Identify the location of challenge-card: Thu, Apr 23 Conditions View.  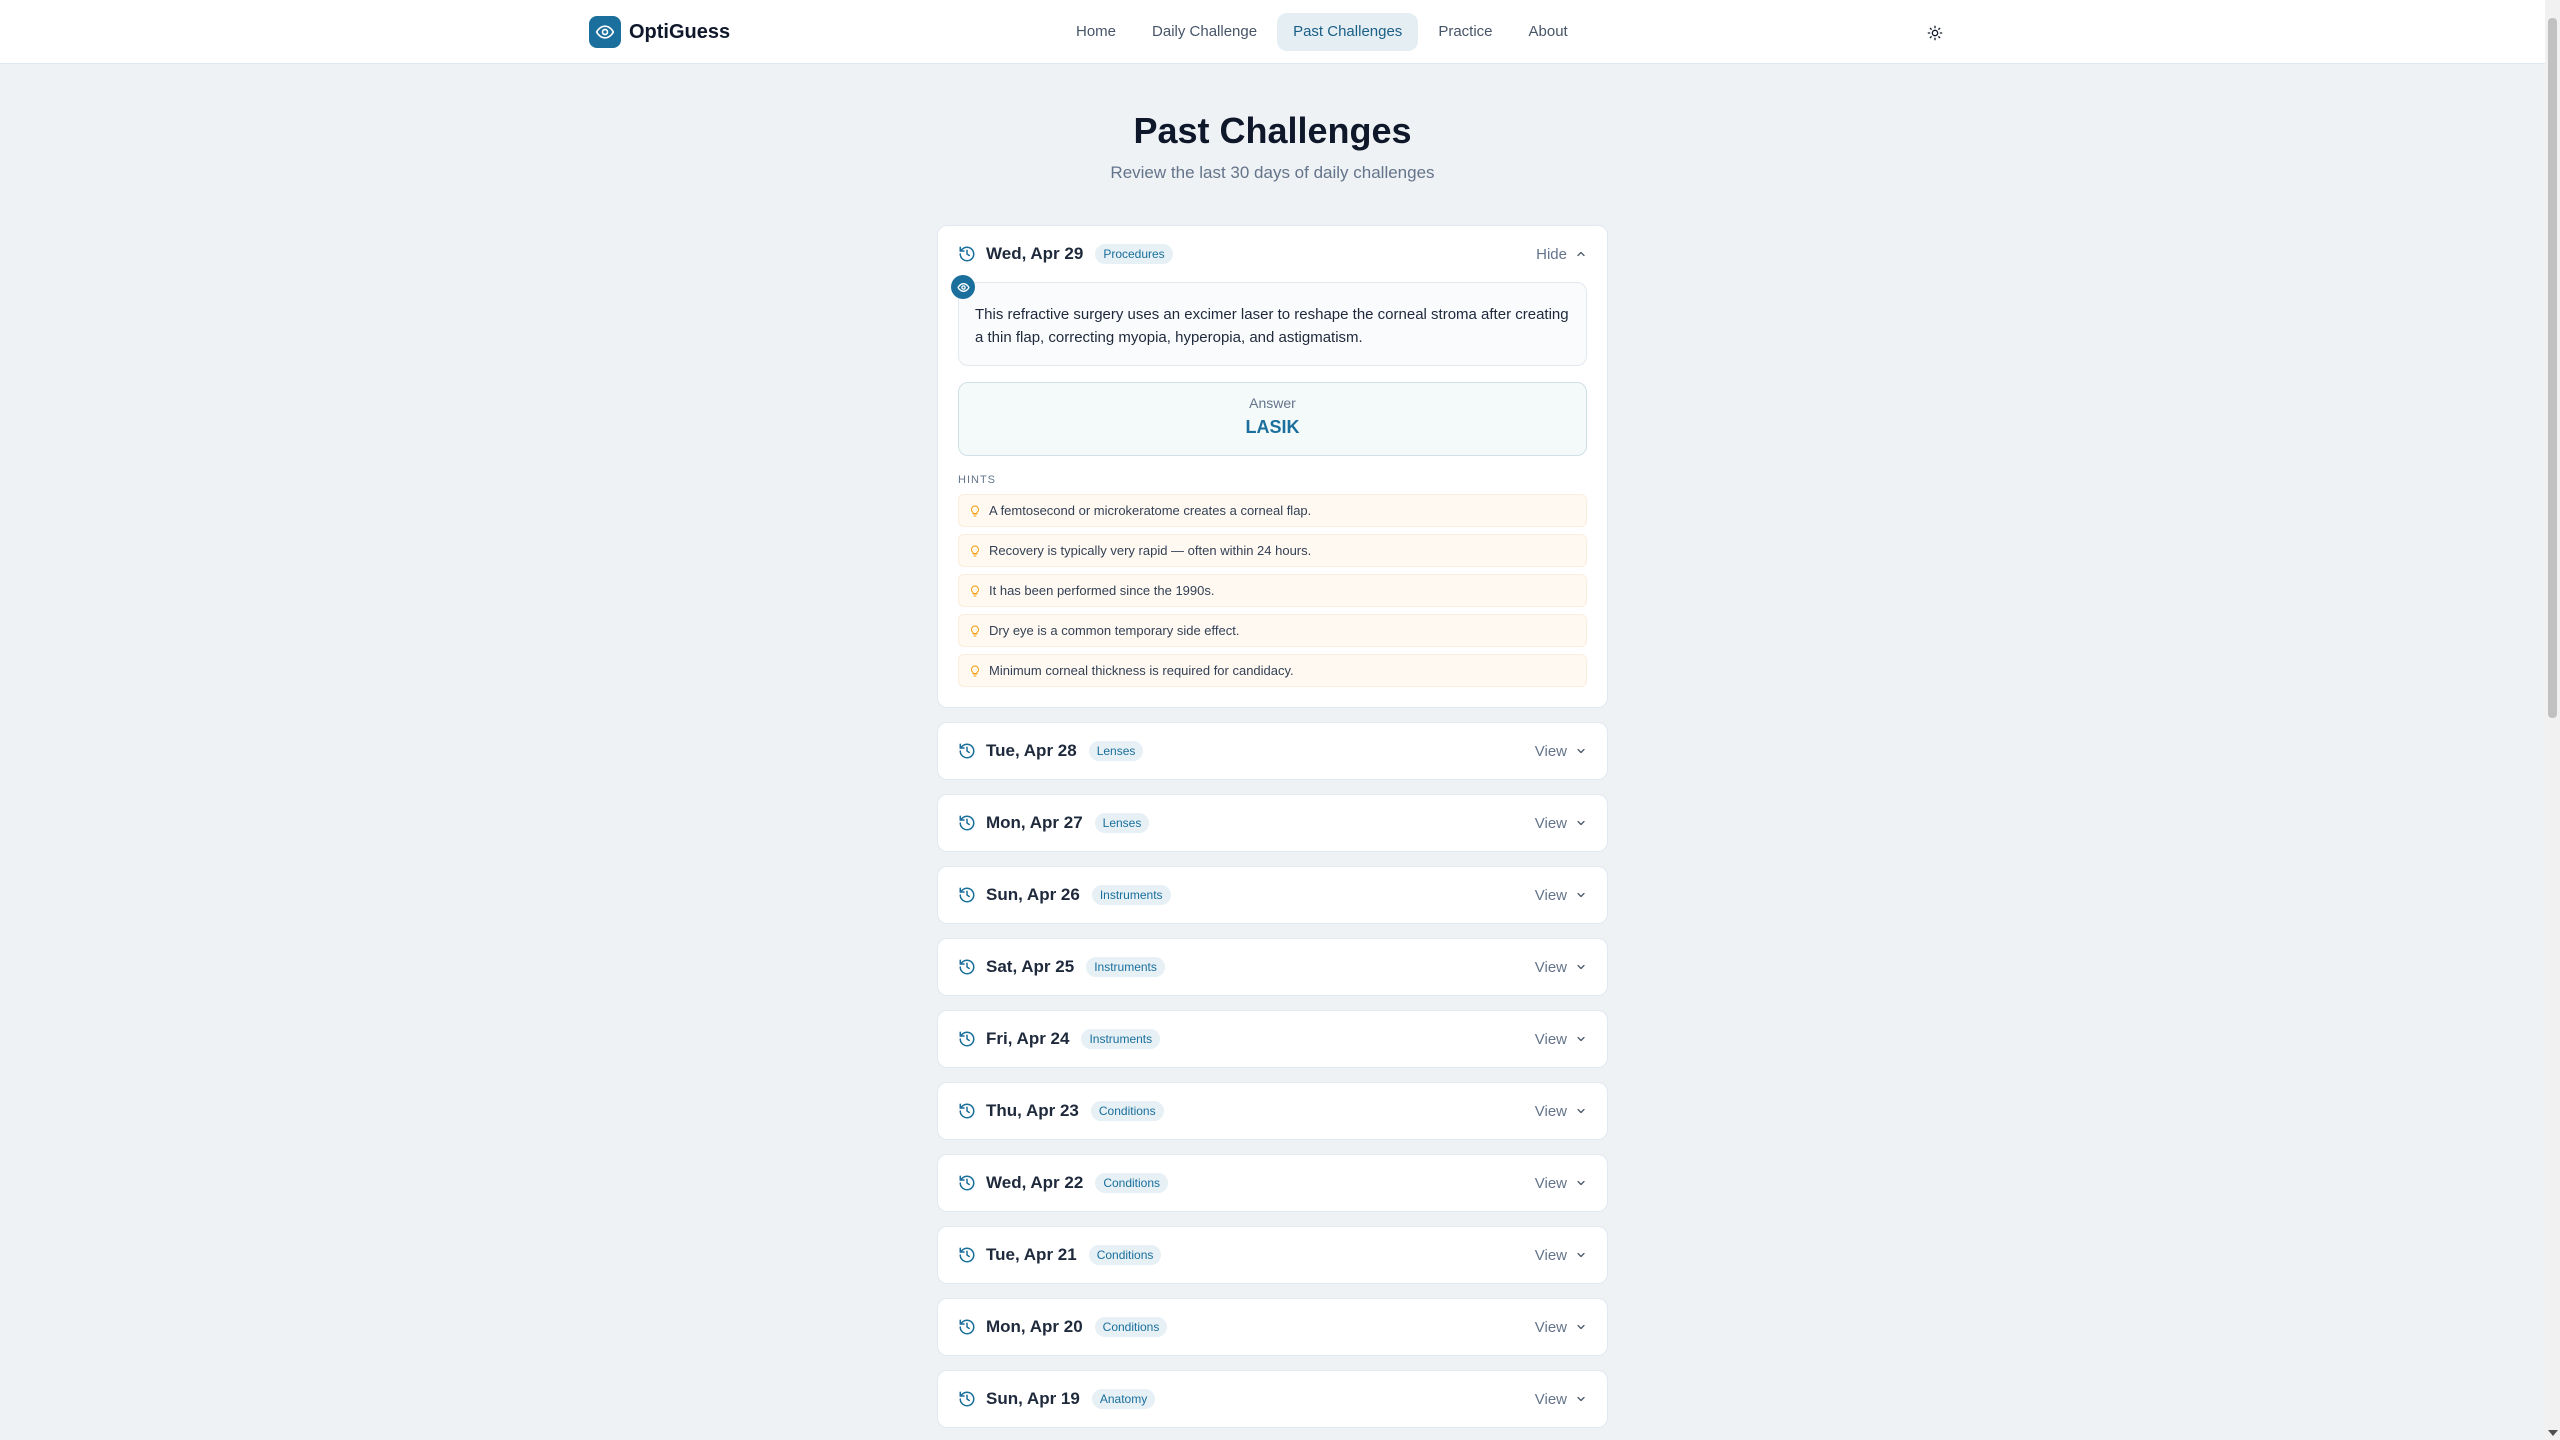
(1272, 1111).